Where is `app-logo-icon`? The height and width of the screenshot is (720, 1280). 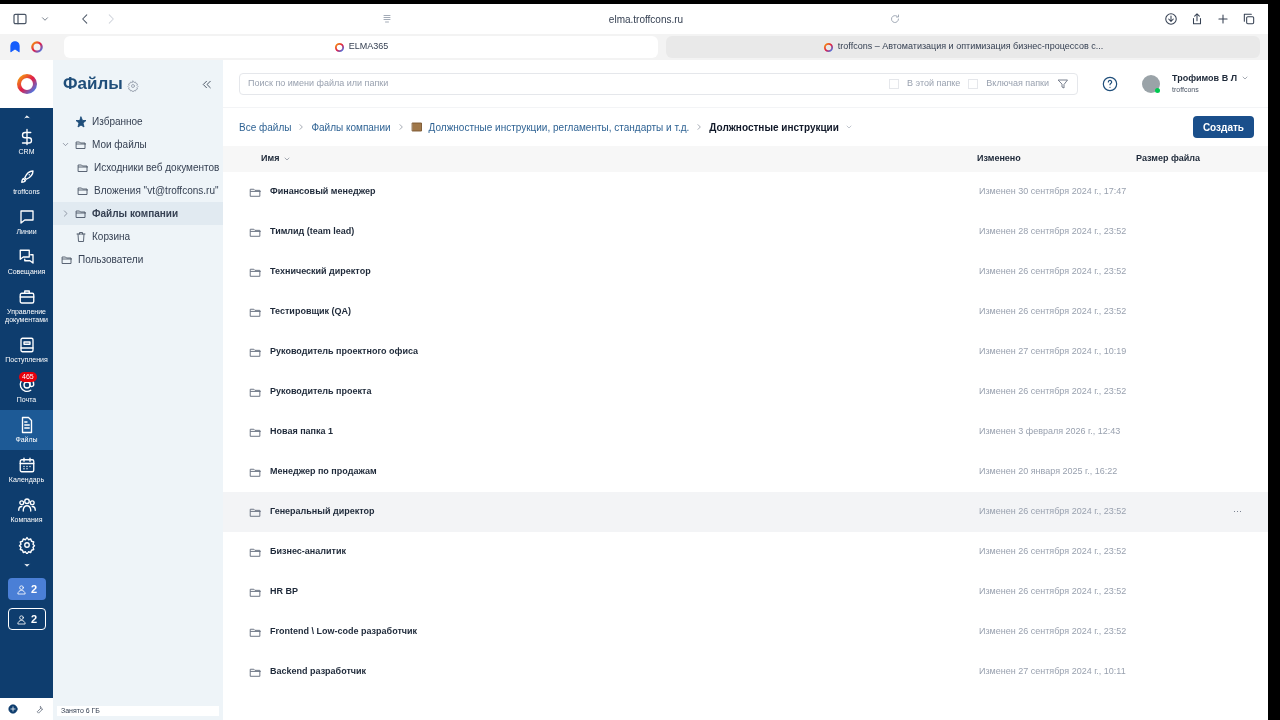
app-logo-icon is located at coordinates (26, 84).